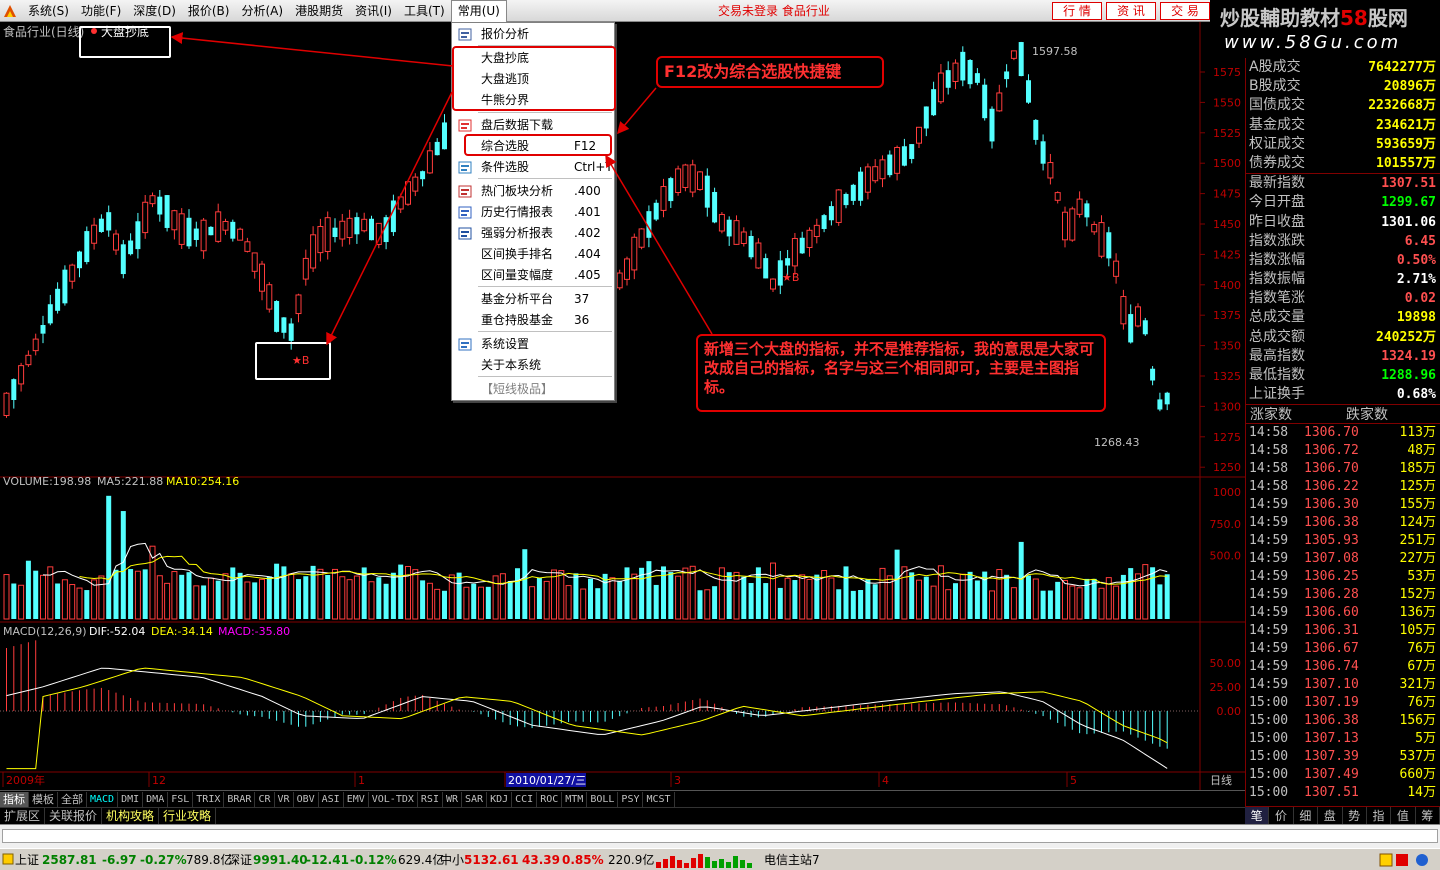 This screenshot has height=870, width=1440. What do you see at coordinates (885, 780) in the screenshot?
I see `date-label: 4` at bounding box center [885, 780].